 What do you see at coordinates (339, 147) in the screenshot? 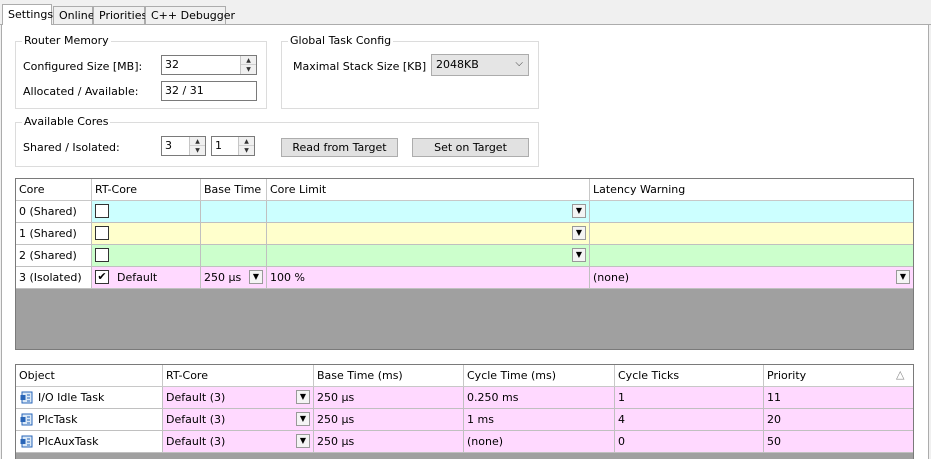
I see `read-from-target-button: Read from Target` at bounding box center [339, 147].